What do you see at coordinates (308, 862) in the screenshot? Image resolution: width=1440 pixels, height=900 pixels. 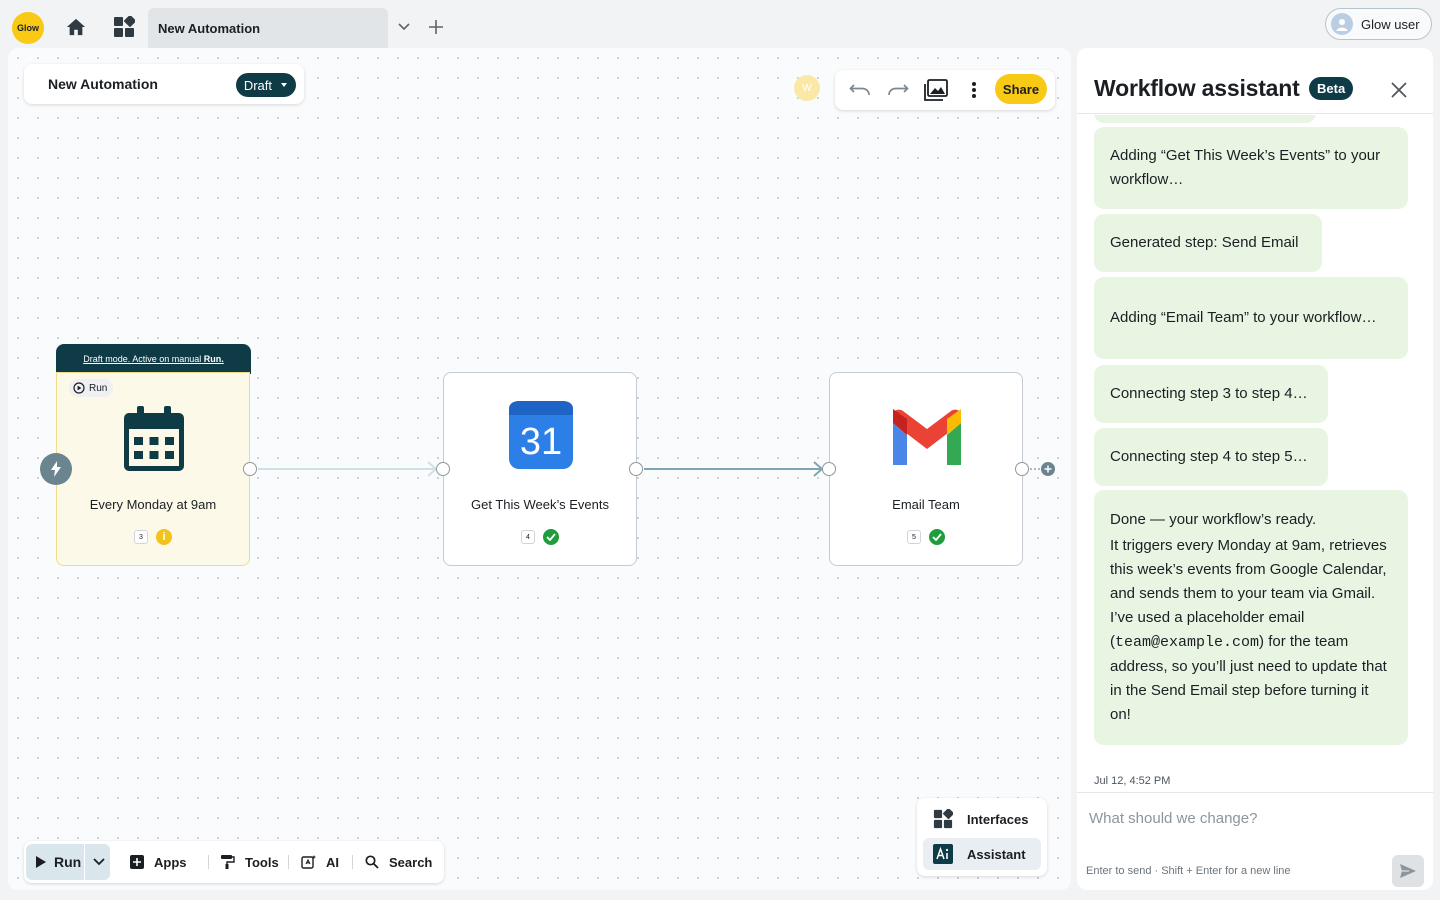 I see `ai-sparkle-icon` at bounding box center [308, 862].